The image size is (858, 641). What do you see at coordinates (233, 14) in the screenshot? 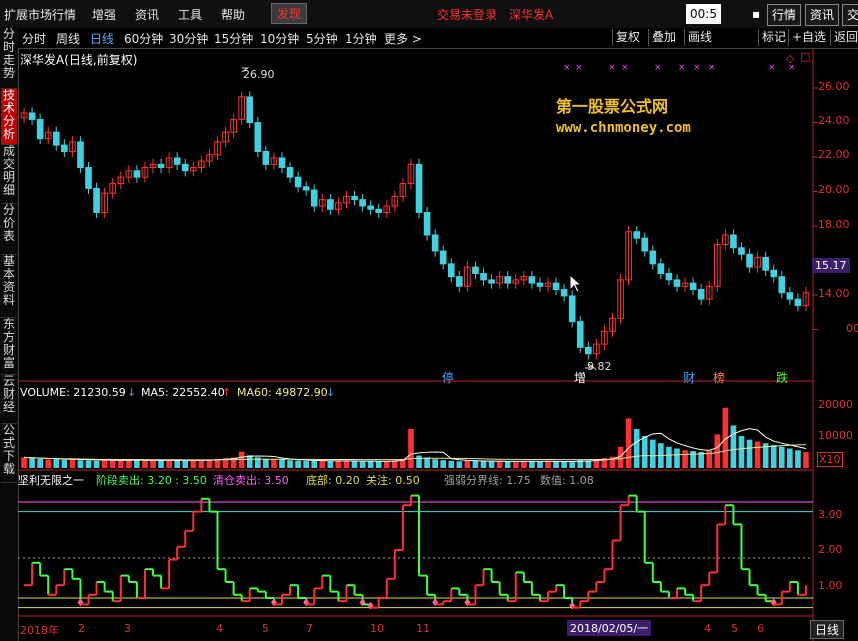
I see `menu-help: 帮助` at bounding box center [233, 14].